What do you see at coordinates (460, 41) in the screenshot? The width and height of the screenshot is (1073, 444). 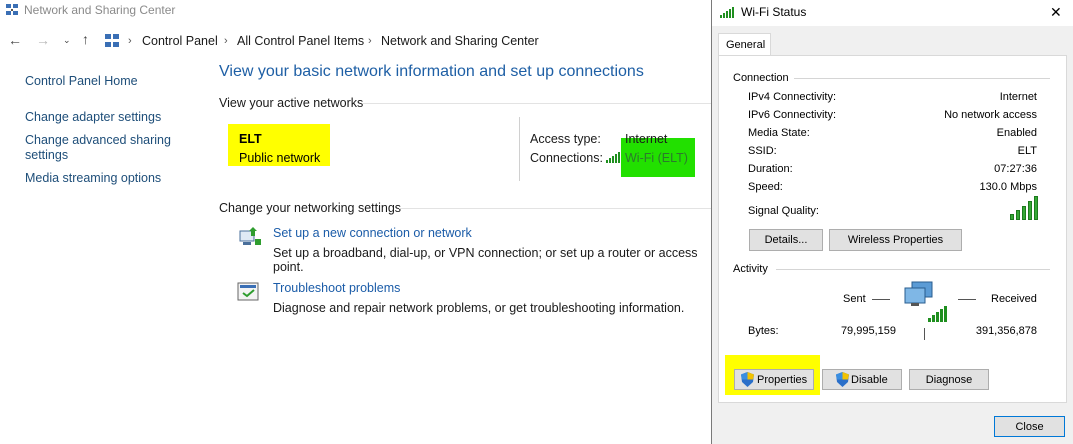 I see `breadcrumb-network-center: Network and Sharing Center` at bounding box center [460, 41].